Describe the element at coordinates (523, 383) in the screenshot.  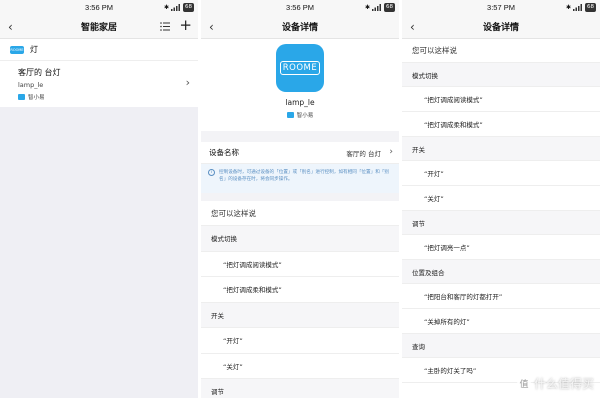
I see `watermark-badge-icon: 值` at that location.